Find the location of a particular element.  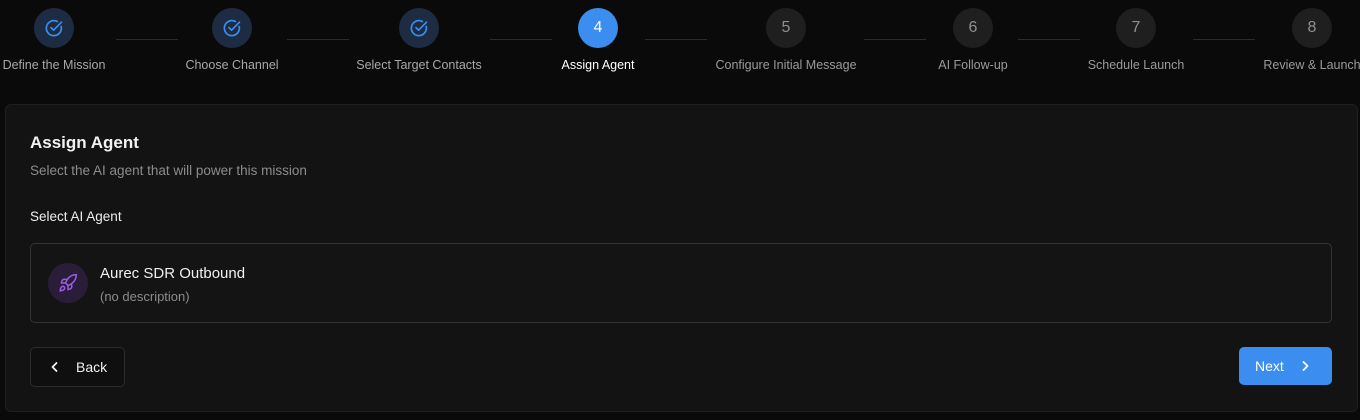

step-label: AI Follow-up is located at coordinates (973, 65).